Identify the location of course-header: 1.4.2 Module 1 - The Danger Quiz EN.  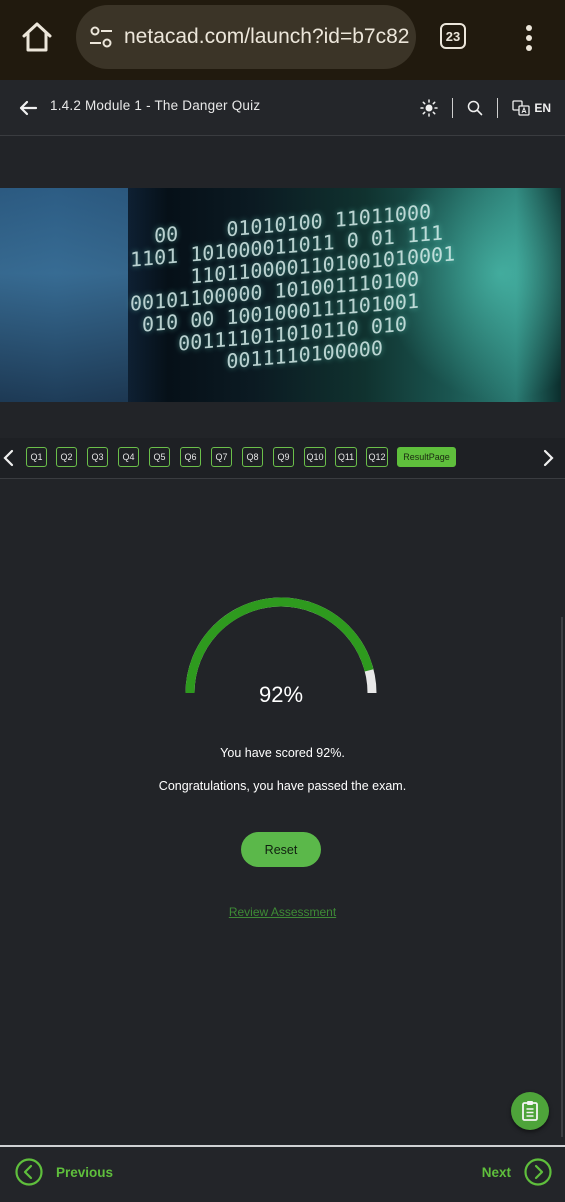
(282, 108).